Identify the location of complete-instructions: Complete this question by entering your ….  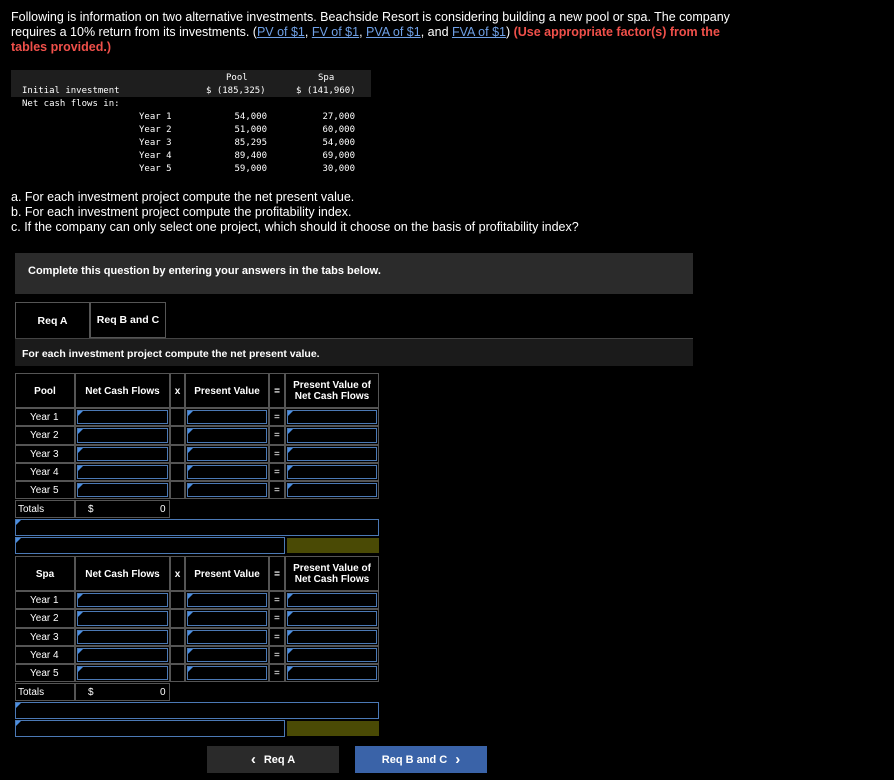
(354, 273).